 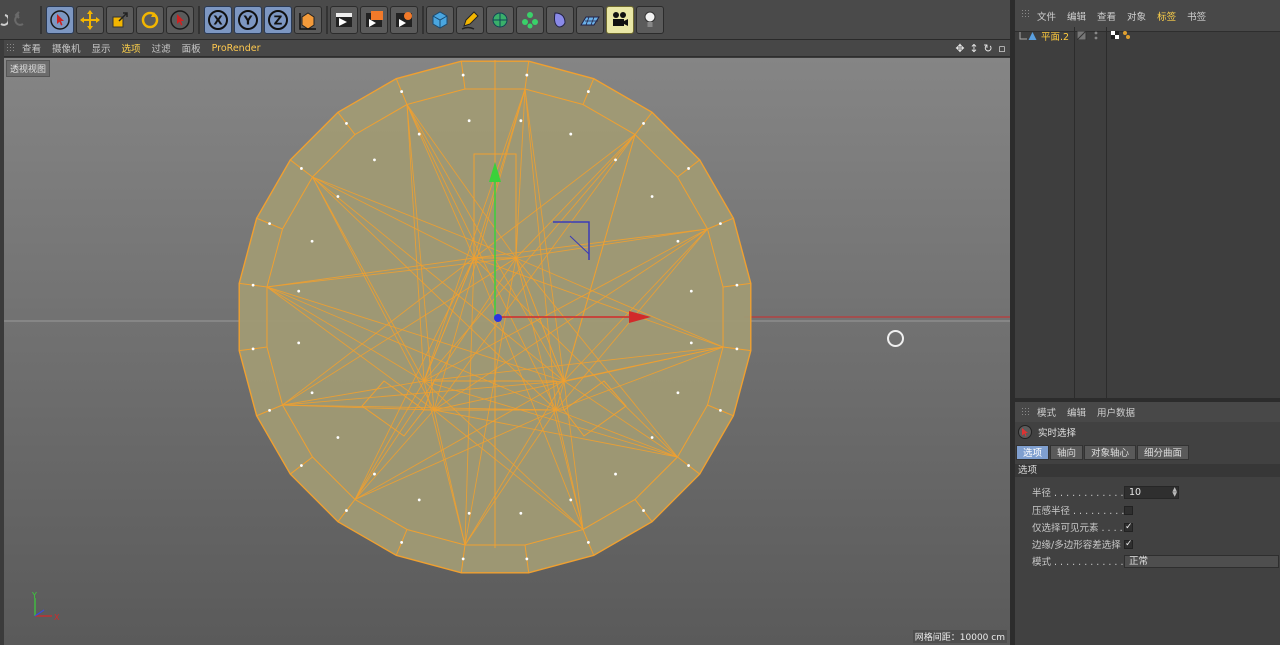 I want to click on live-selection-icon, so click(x=60, y=20).